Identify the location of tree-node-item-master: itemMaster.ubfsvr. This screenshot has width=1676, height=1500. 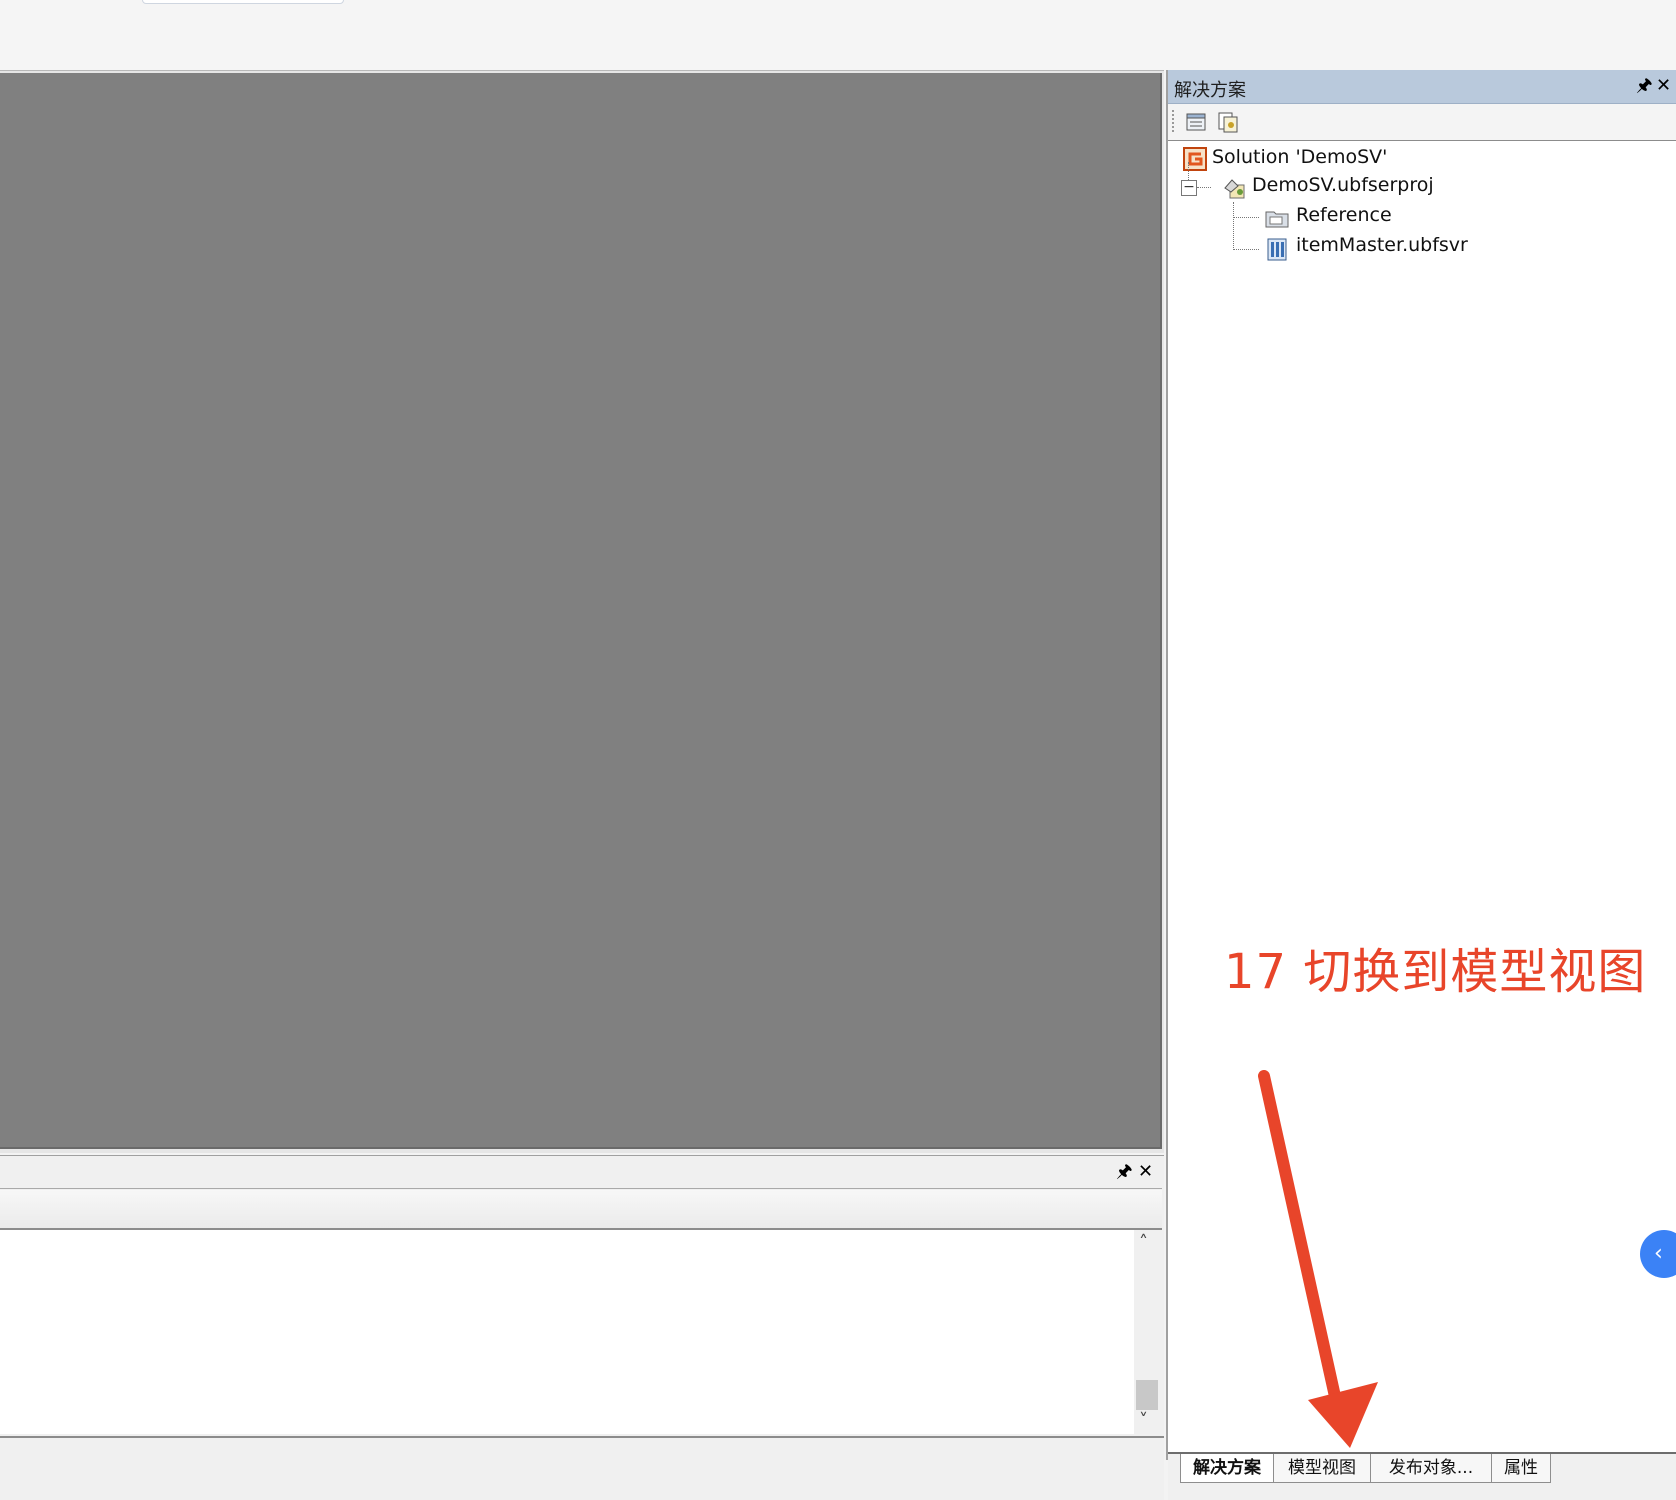
(1382, 245).